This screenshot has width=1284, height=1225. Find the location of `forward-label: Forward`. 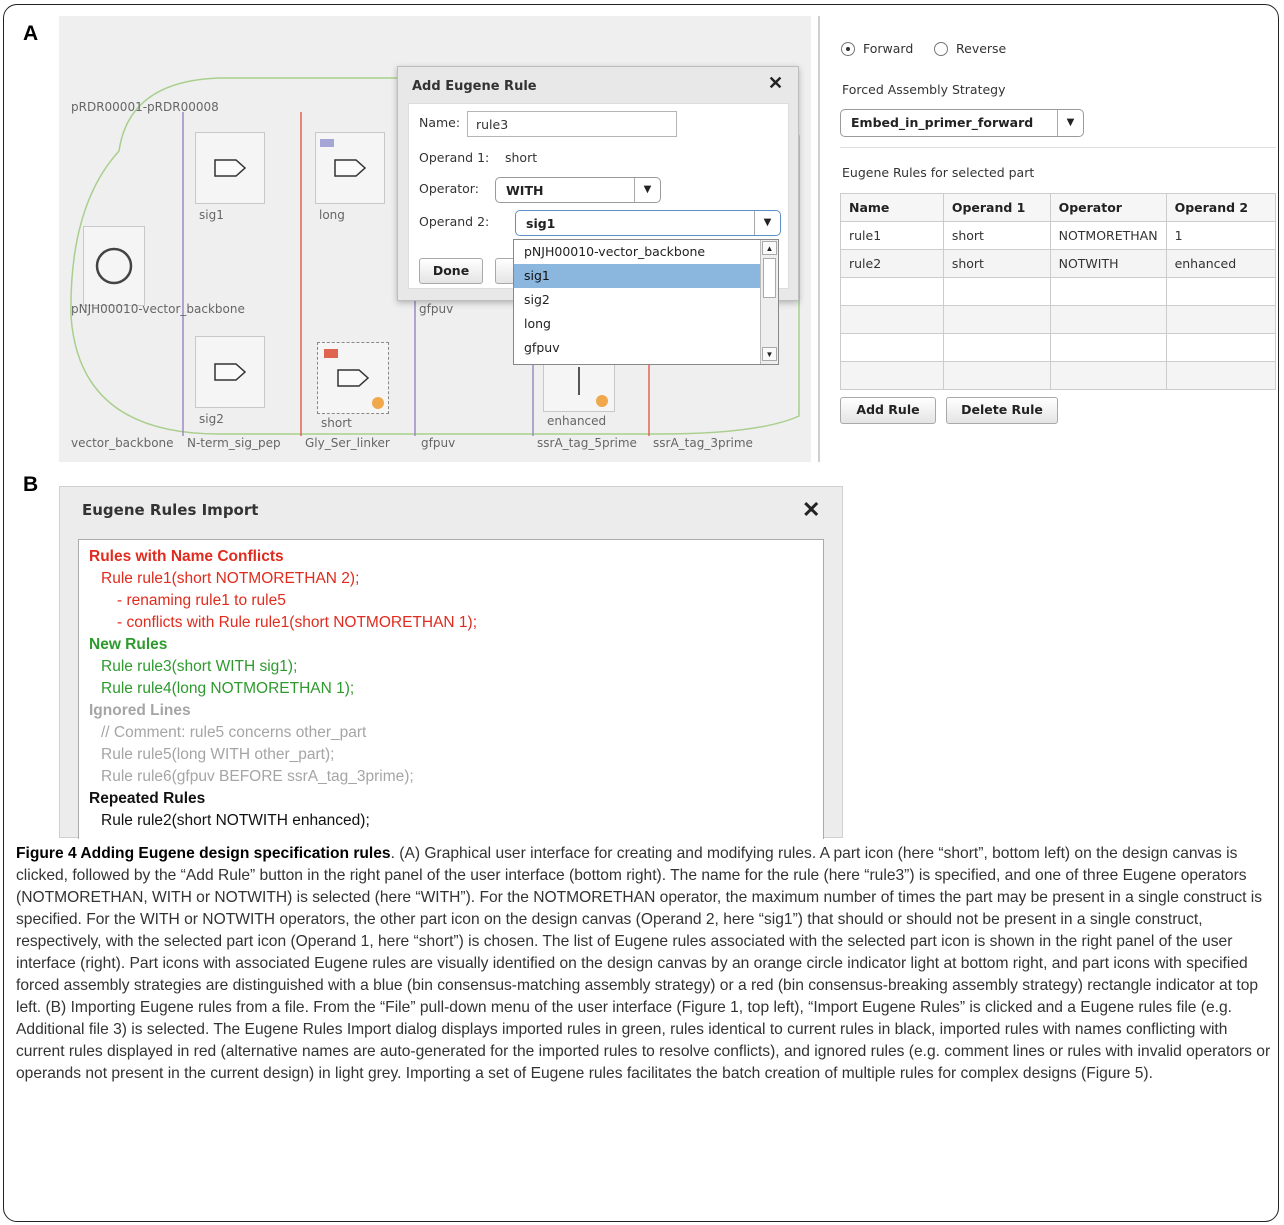

forward-label: Forward is located at coordinates (888, 48).